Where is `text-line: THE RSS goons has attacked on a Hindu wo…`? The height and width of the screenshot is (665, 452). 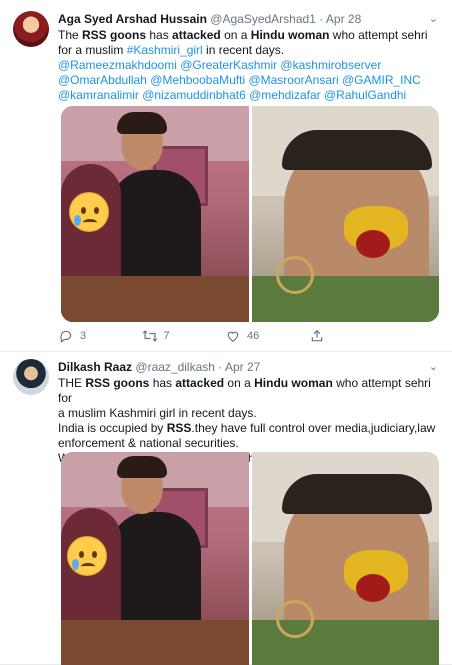
text-line: THE RSS goons has attacked on a Hindu wo… is located at coordinates (249, 391).